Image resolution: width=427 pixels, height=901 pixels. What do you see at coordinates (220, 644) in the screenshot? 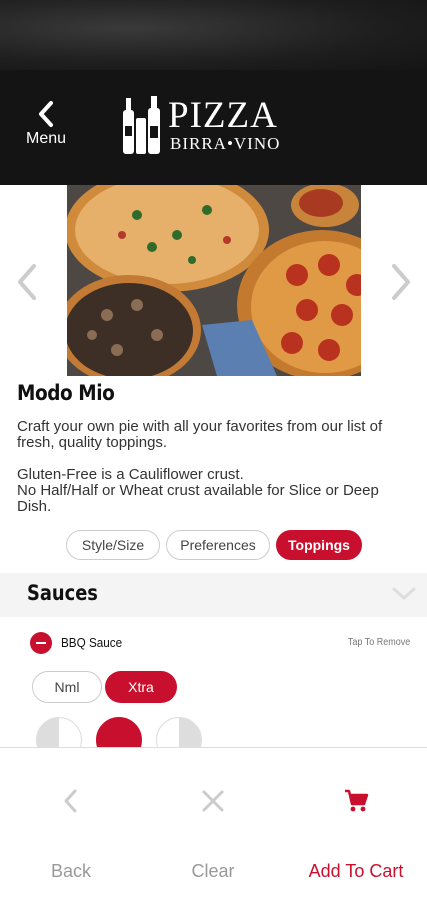
I see `topping-row-bbq-sauce: BBQ Sauce Tap To Remove` at bounding box center [220, 644].